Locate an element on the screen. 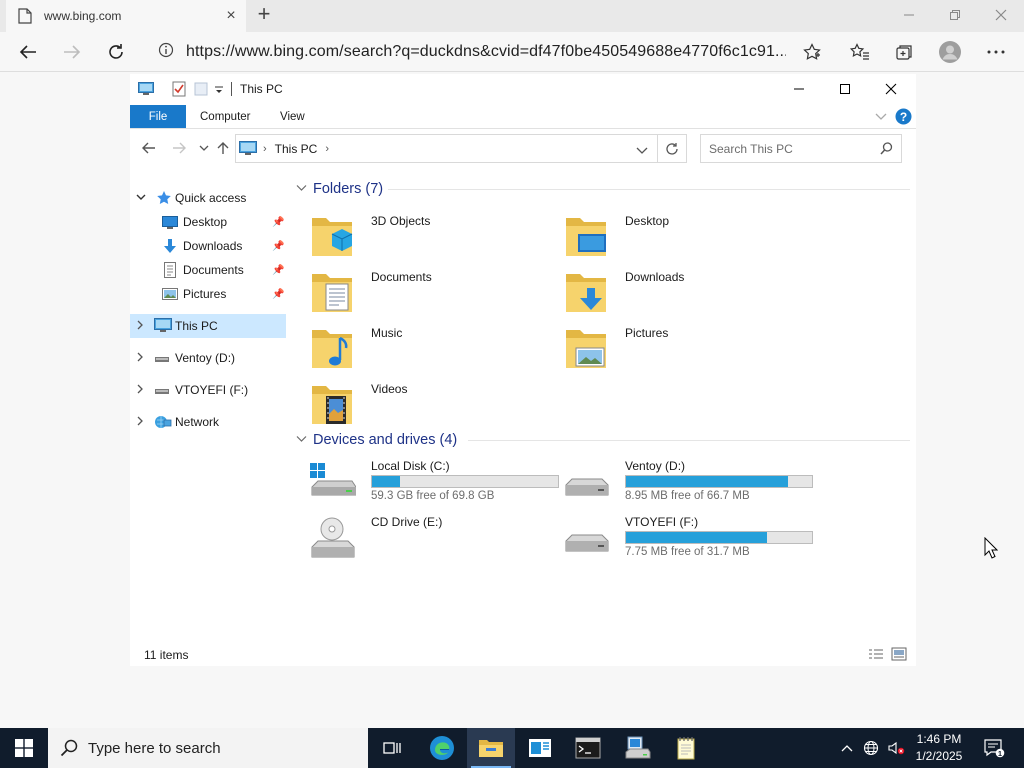  search-icon is located at coordinates (886, 151).